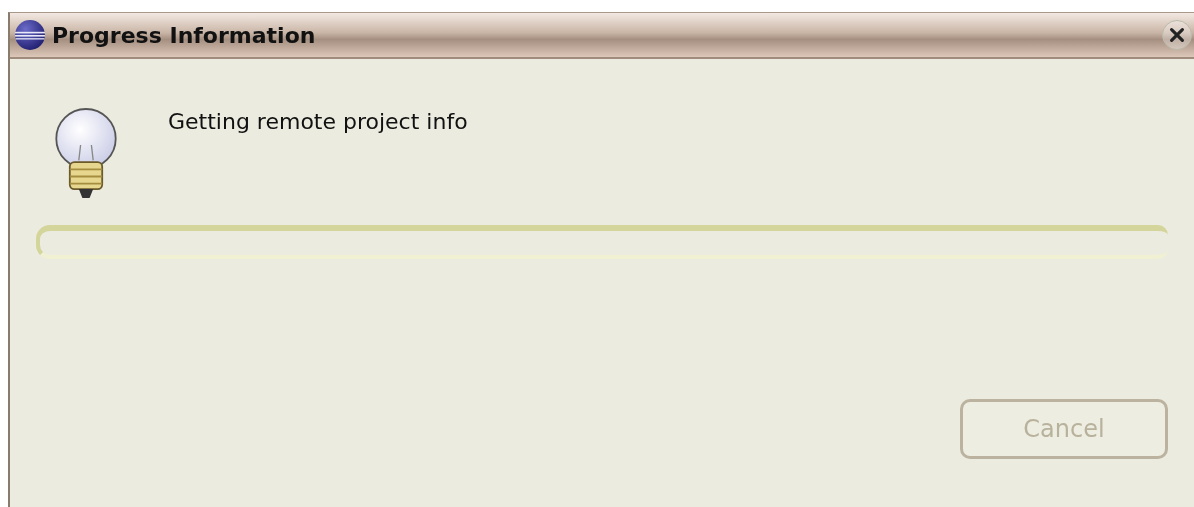 The width and height of the screenshot is (1194, 507). What do you see at coordinates (184, 35) in the screenshot?
I see `window-title: Progress Information` at bounding box center [184, 35].